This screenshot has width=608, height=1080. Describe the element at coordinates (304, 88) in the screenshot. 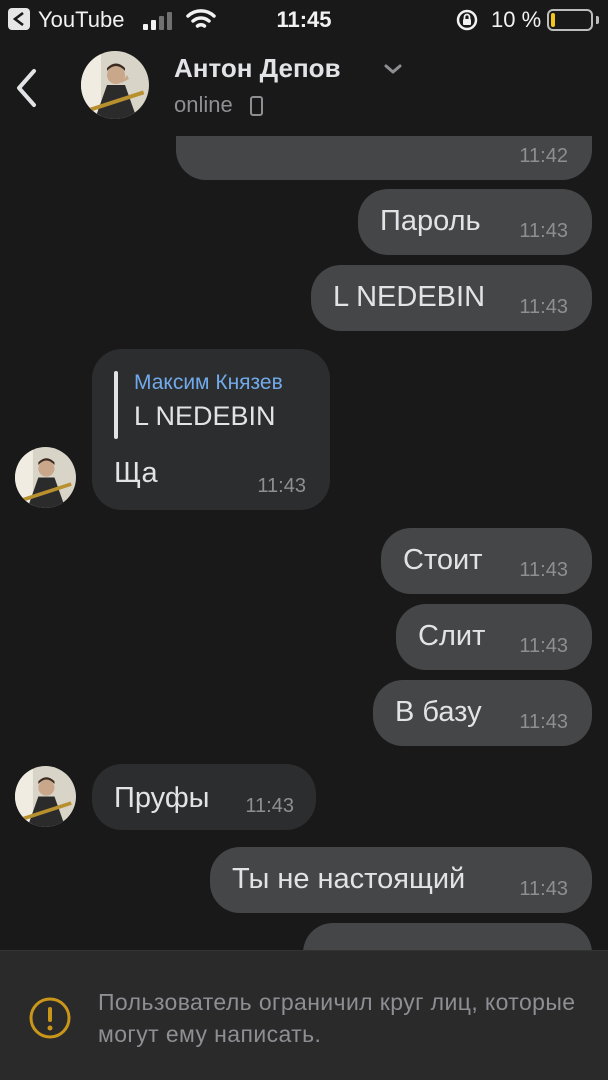

I see `chat-header: Антон Депов online` at that location.